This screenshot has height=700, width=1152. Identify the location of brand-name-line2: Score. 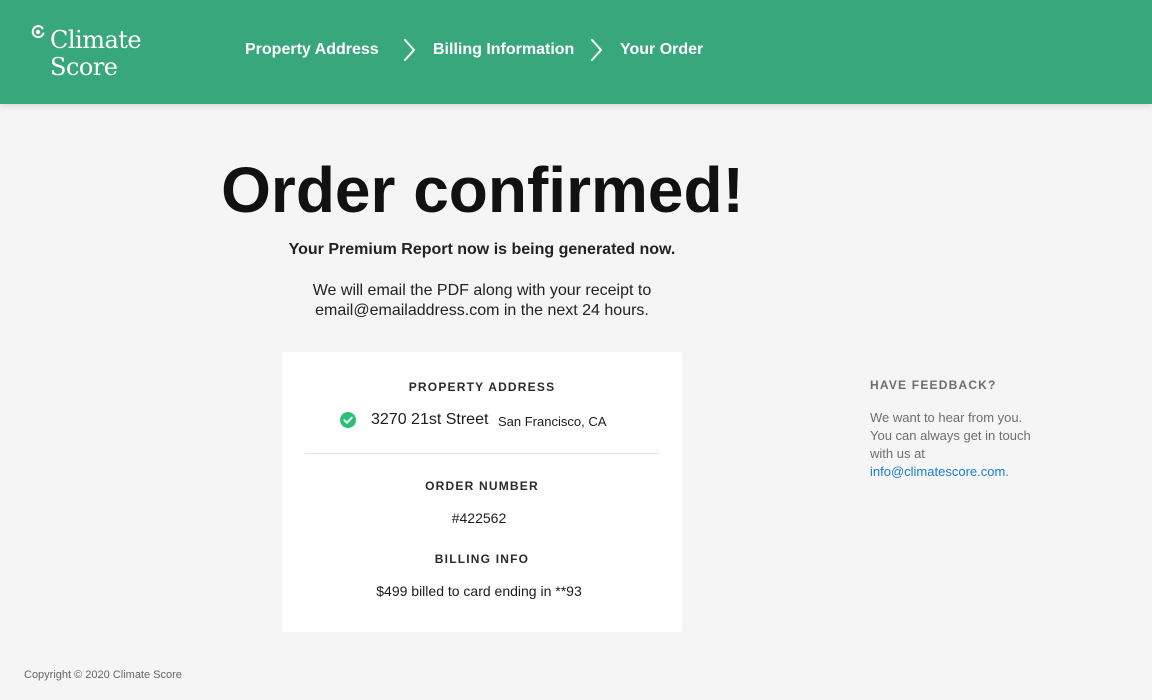
(84, 67).